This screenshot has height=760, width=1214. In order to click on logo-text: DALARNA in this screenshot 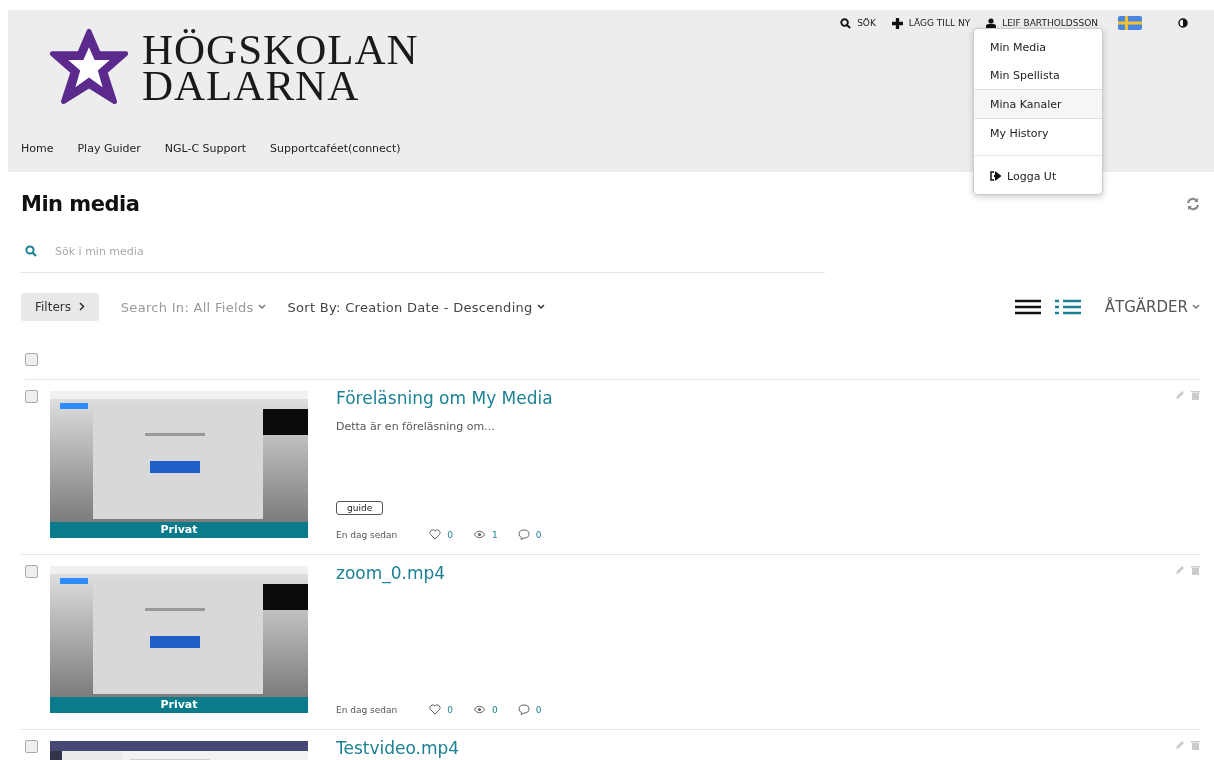, I will do `click(251, 86)`.